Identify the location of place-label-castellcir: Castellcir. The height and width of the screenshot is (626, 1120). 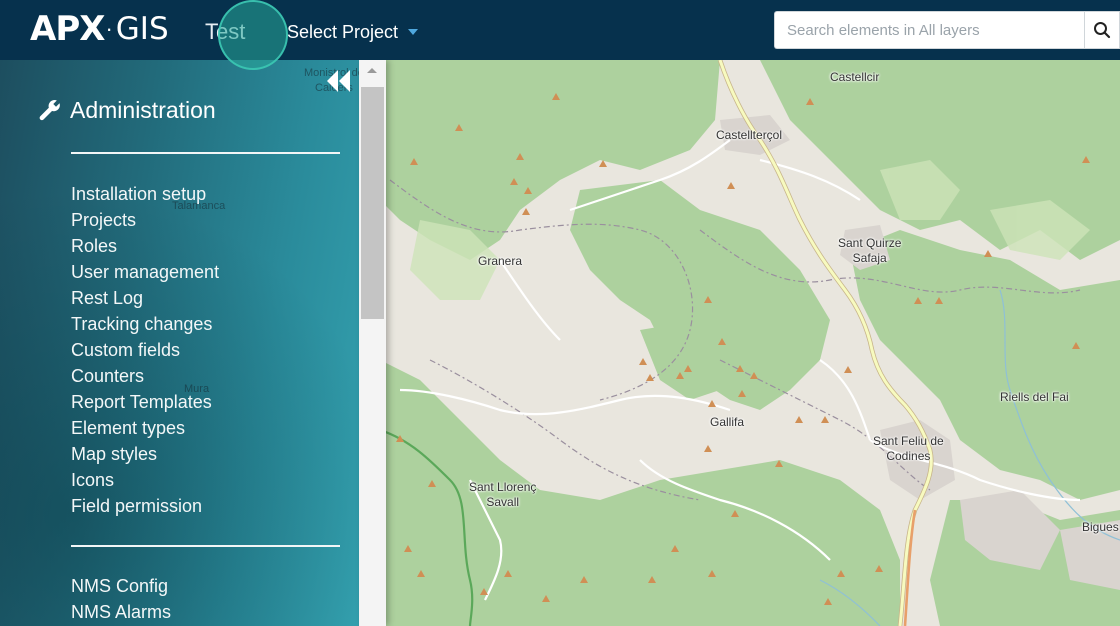
(855, 77).